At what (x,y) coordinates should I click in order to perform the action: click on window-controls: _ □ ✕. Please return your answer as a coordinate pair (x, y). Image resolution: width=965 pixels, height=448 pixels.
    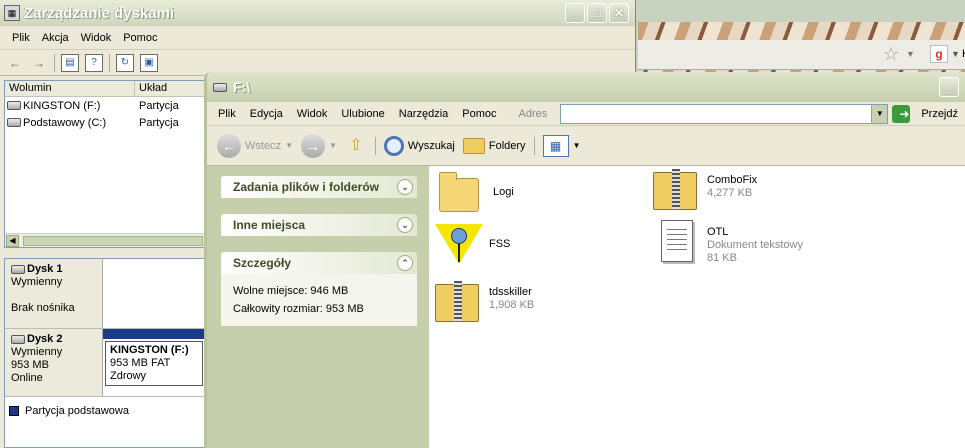
    Looking at the image, I should click on (597, 13).